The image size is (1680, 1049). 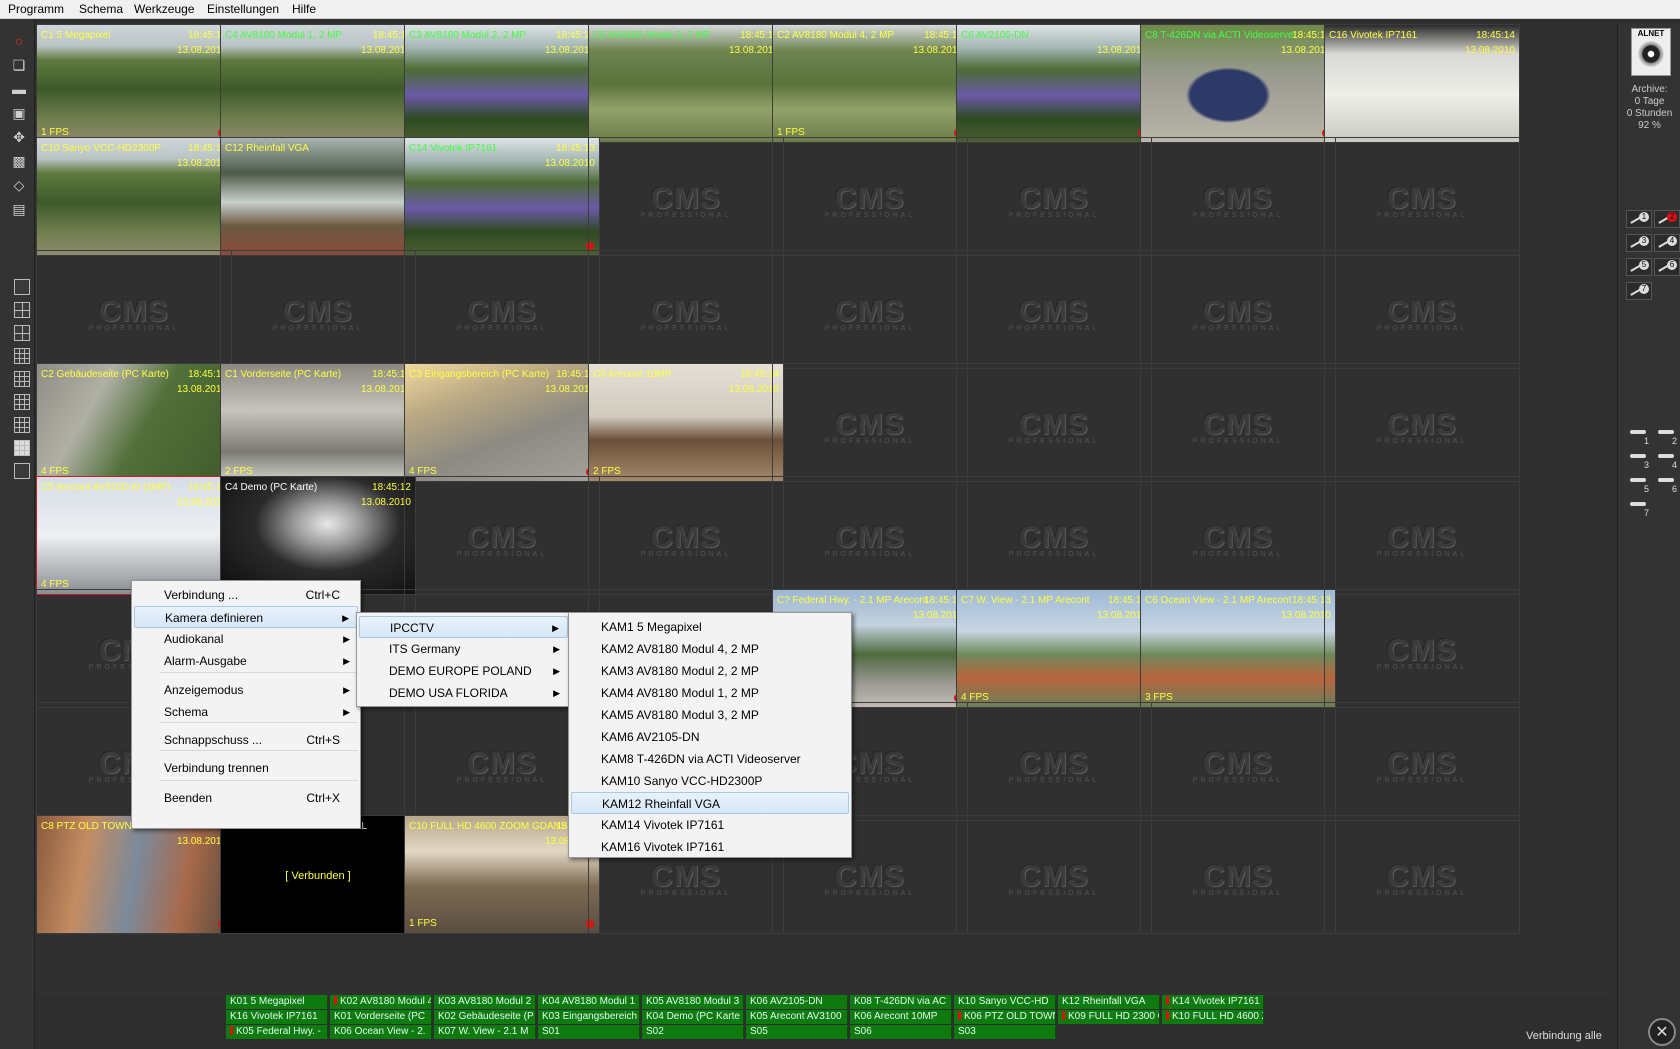 What do you see at coordinates (22, 448) in the screenshot?
I see `layout-8x8-icon` at bounding box center [22, 448].